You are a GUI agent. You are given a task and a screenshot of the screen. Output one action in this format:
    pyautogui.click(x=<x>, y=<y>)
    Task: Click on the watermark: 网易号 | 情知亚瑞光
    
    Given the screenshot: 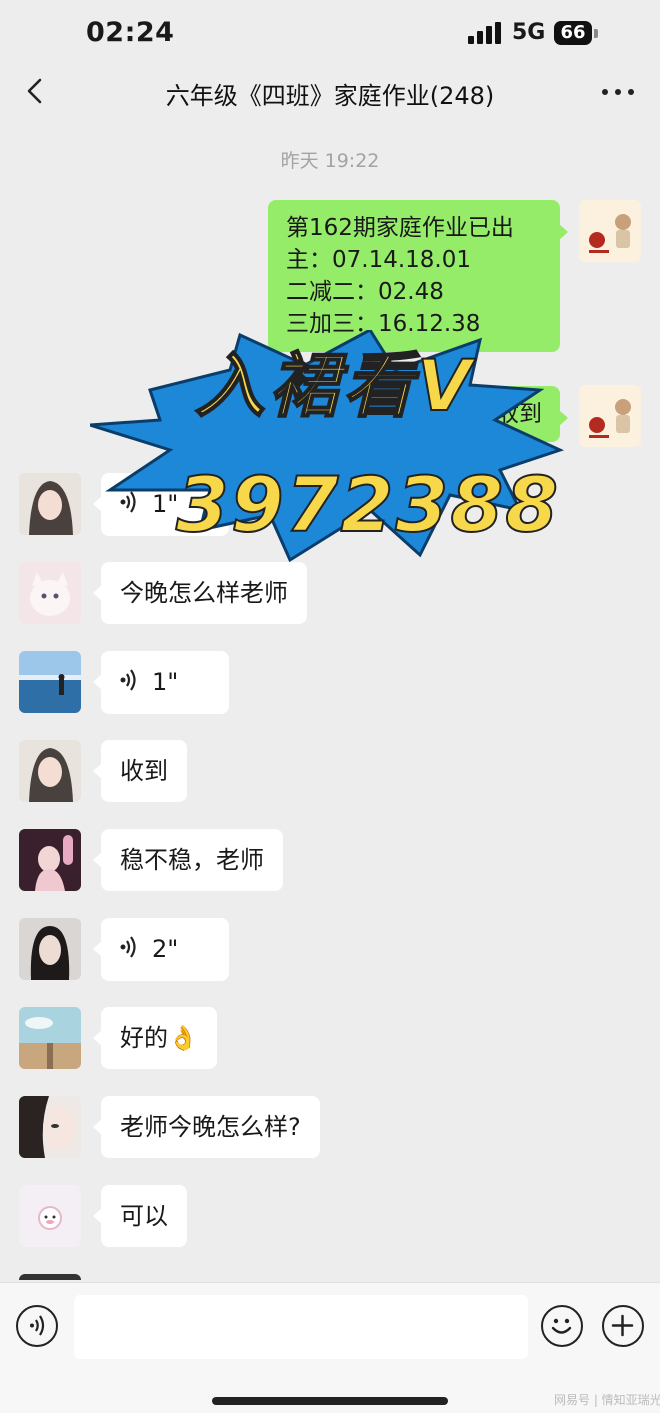 What is the action you would take?
    pyautogui.click(x=607, y=1400)
    